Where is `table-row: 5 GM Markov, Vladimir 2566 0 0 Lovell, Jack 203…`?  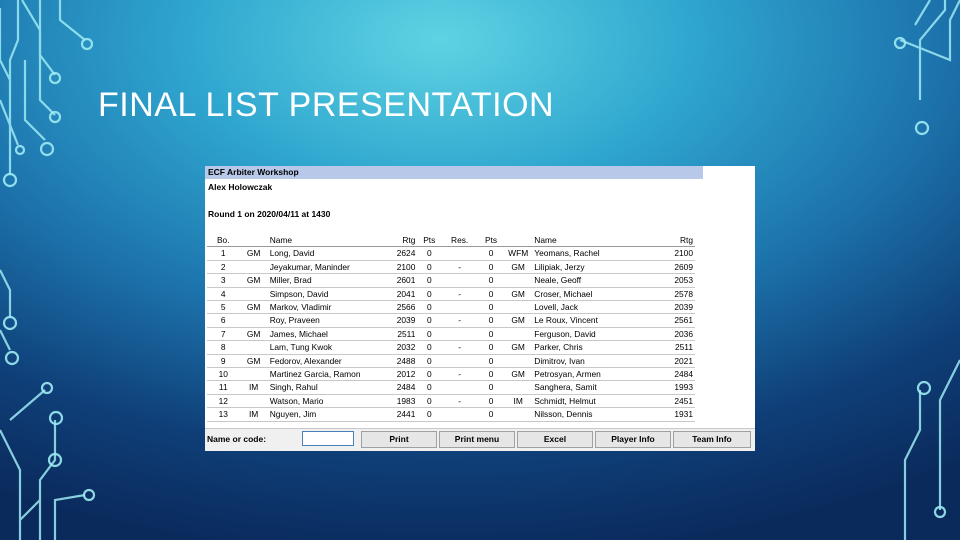 table-row: 5 GM Markov, Vladimir 2566 0 0 Lovell, Jack 203… is located at coordinates (451, 307).